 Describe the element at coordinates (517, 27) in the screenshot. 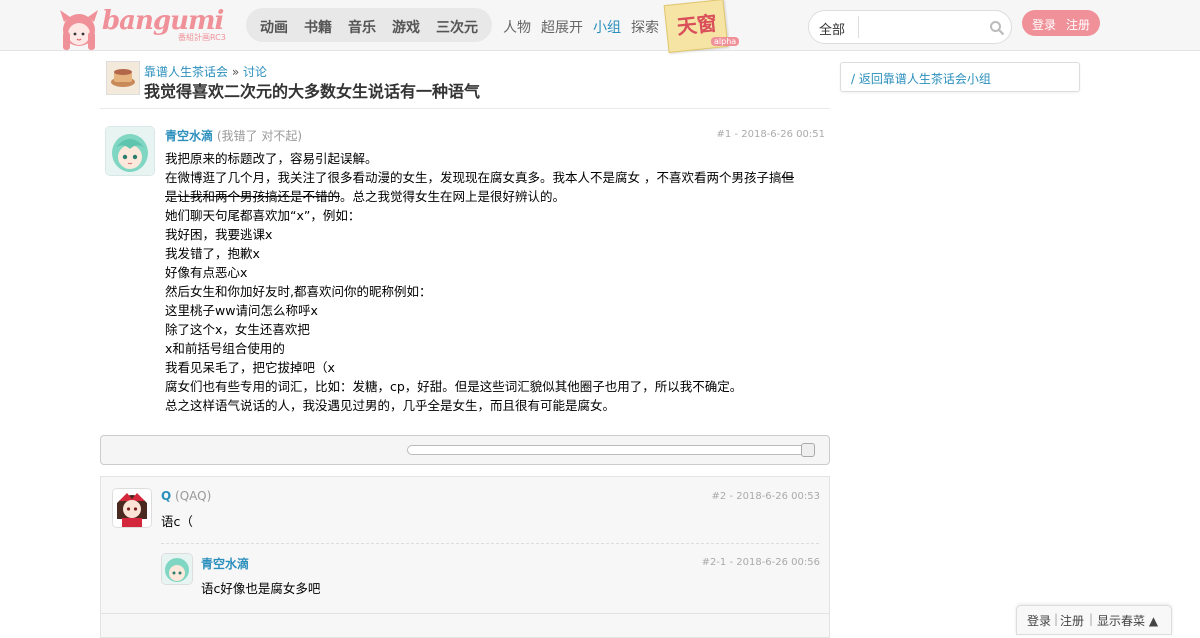

I see `nav-person: 人物` at that location.